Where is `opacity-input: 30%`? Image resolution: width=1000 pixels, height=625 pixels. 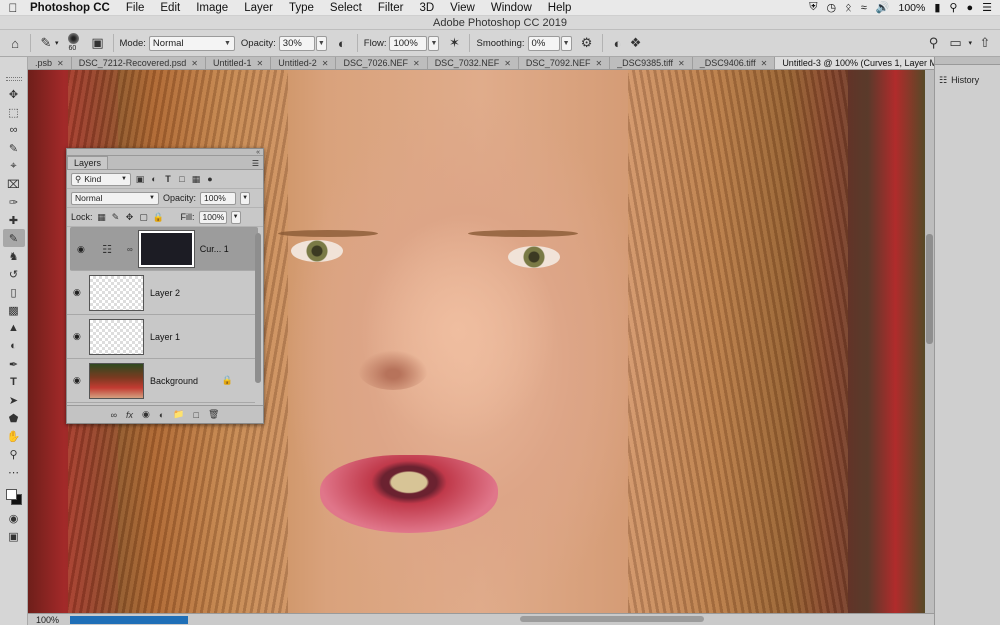
opacity-input: 30% is located at coordinates (296, 43).